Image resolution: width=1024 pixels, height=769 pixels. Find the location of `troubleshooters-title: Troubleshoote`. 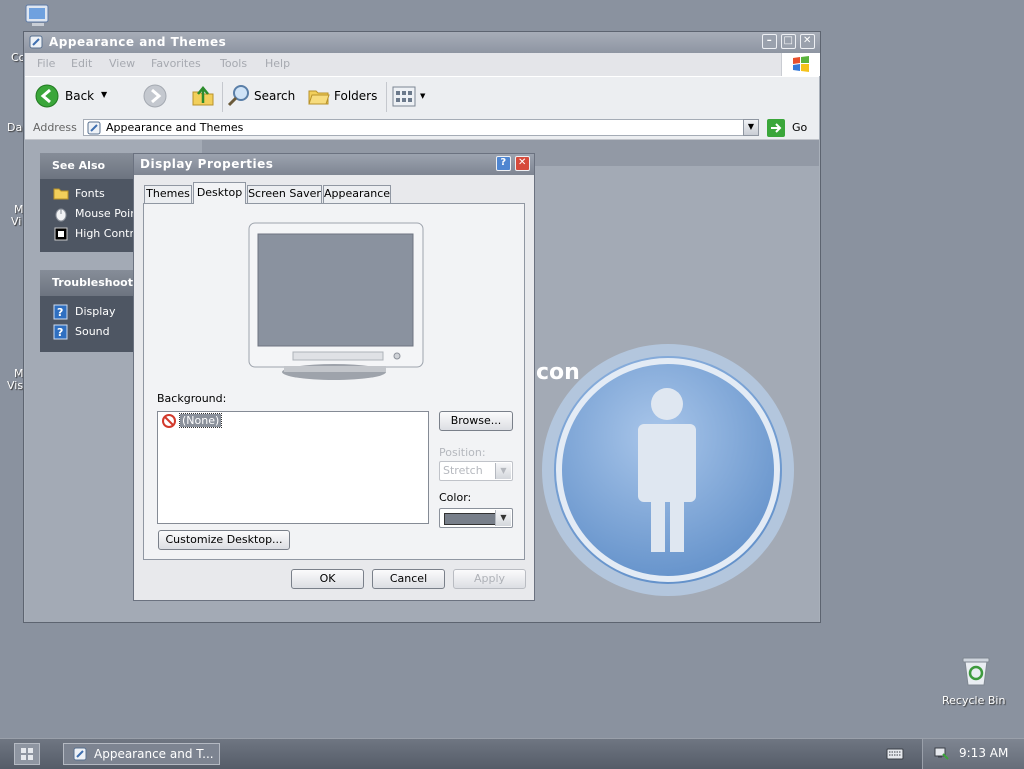

troubleshooters-title: Troubleshoote is located at coordinates (96, 282).